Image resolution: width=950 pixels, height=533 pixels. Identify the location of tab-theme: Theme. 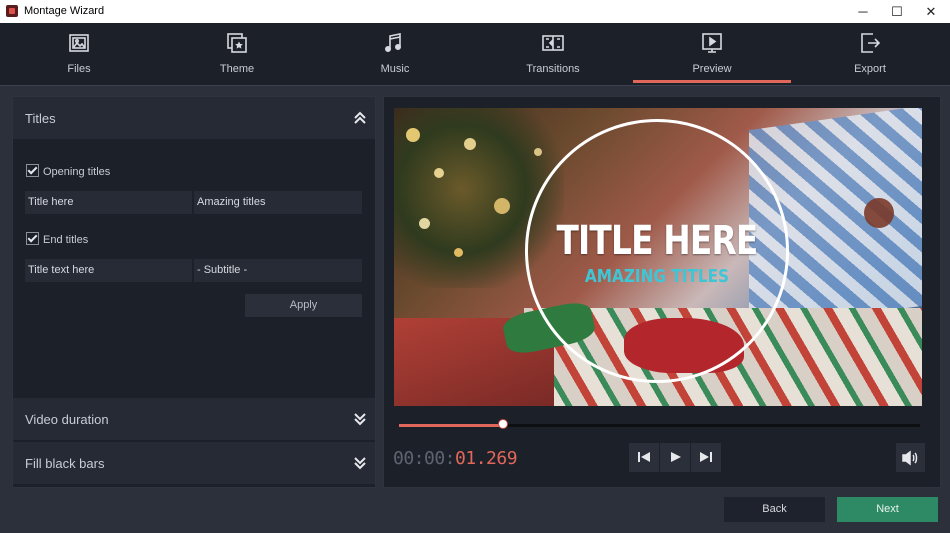
(237, 54).